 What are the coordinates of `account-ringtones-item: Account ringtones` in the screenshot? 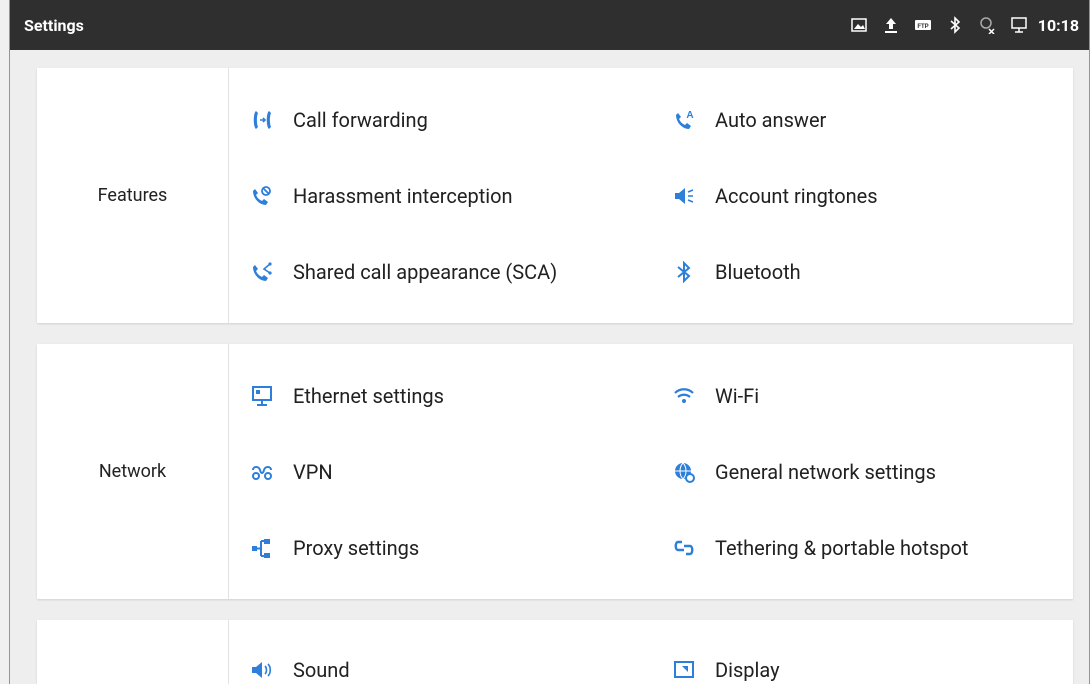 It's located at (774, 196).